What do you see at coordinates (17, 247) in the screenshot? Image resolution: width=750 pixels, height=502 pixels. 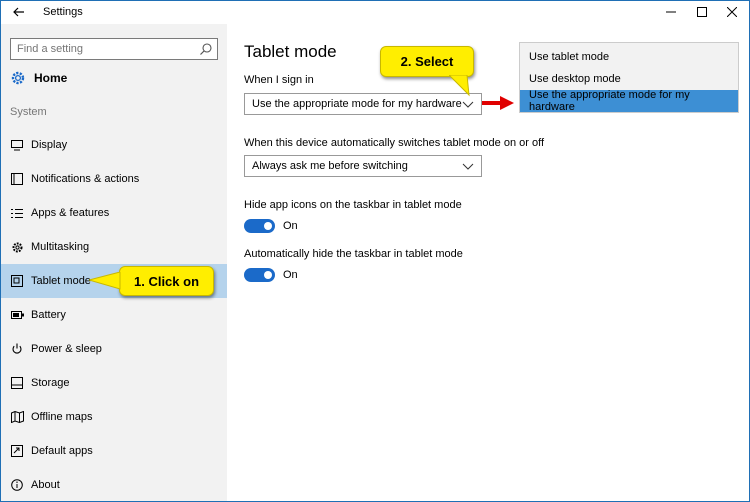 I see `multitasking-icon` at bounding box center [17, 247].